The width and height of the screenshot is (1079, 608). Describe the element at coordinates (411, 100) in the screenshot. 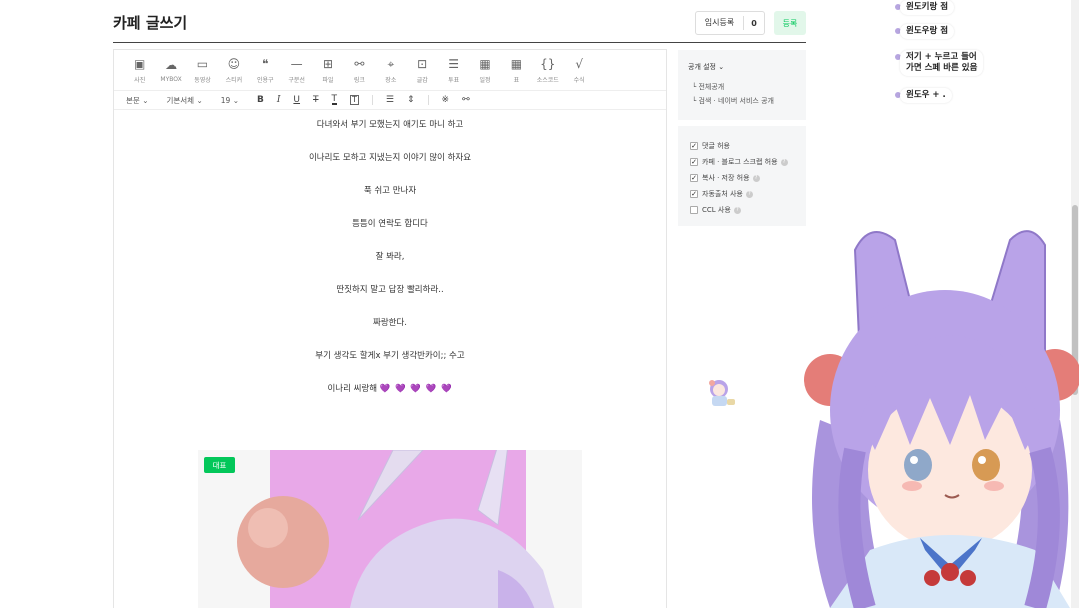

I see `line-height-icon: ⇕` at that location.